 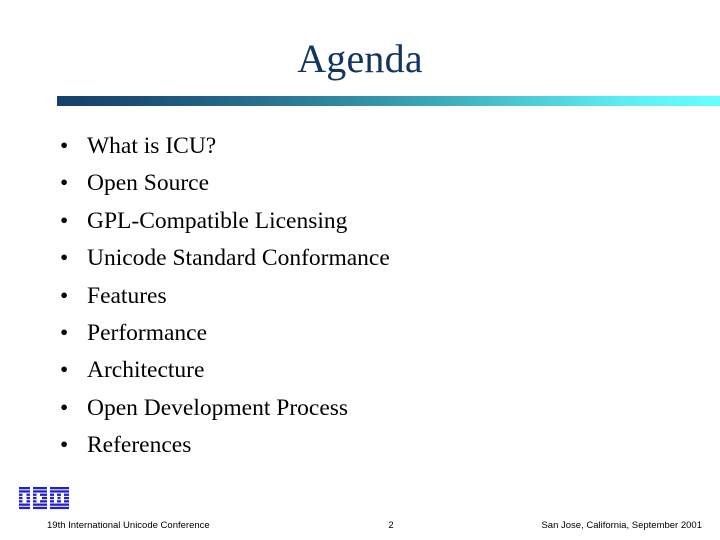 I want to click on list-item: • Unicode Standard Conformance, so click(x=360, y=258).